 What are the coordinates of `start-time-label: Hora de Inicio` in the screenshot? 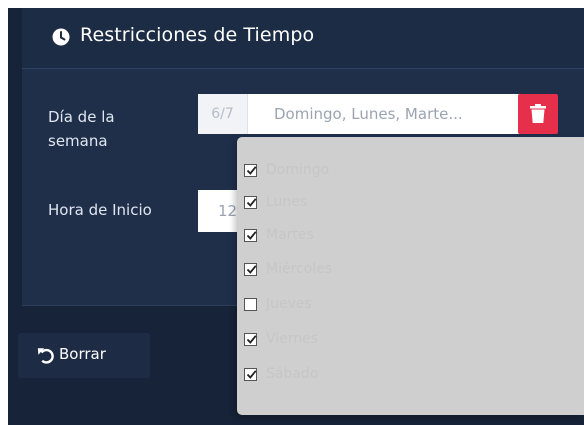 It's located at (100, 210).